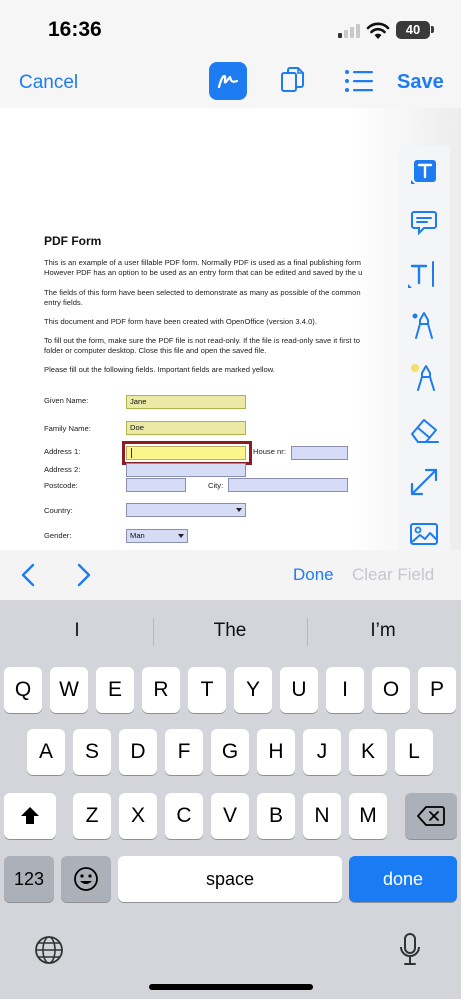 The height and width of the screenshot is (999, 461). I want to click on key-v: V, so click(230, 816).